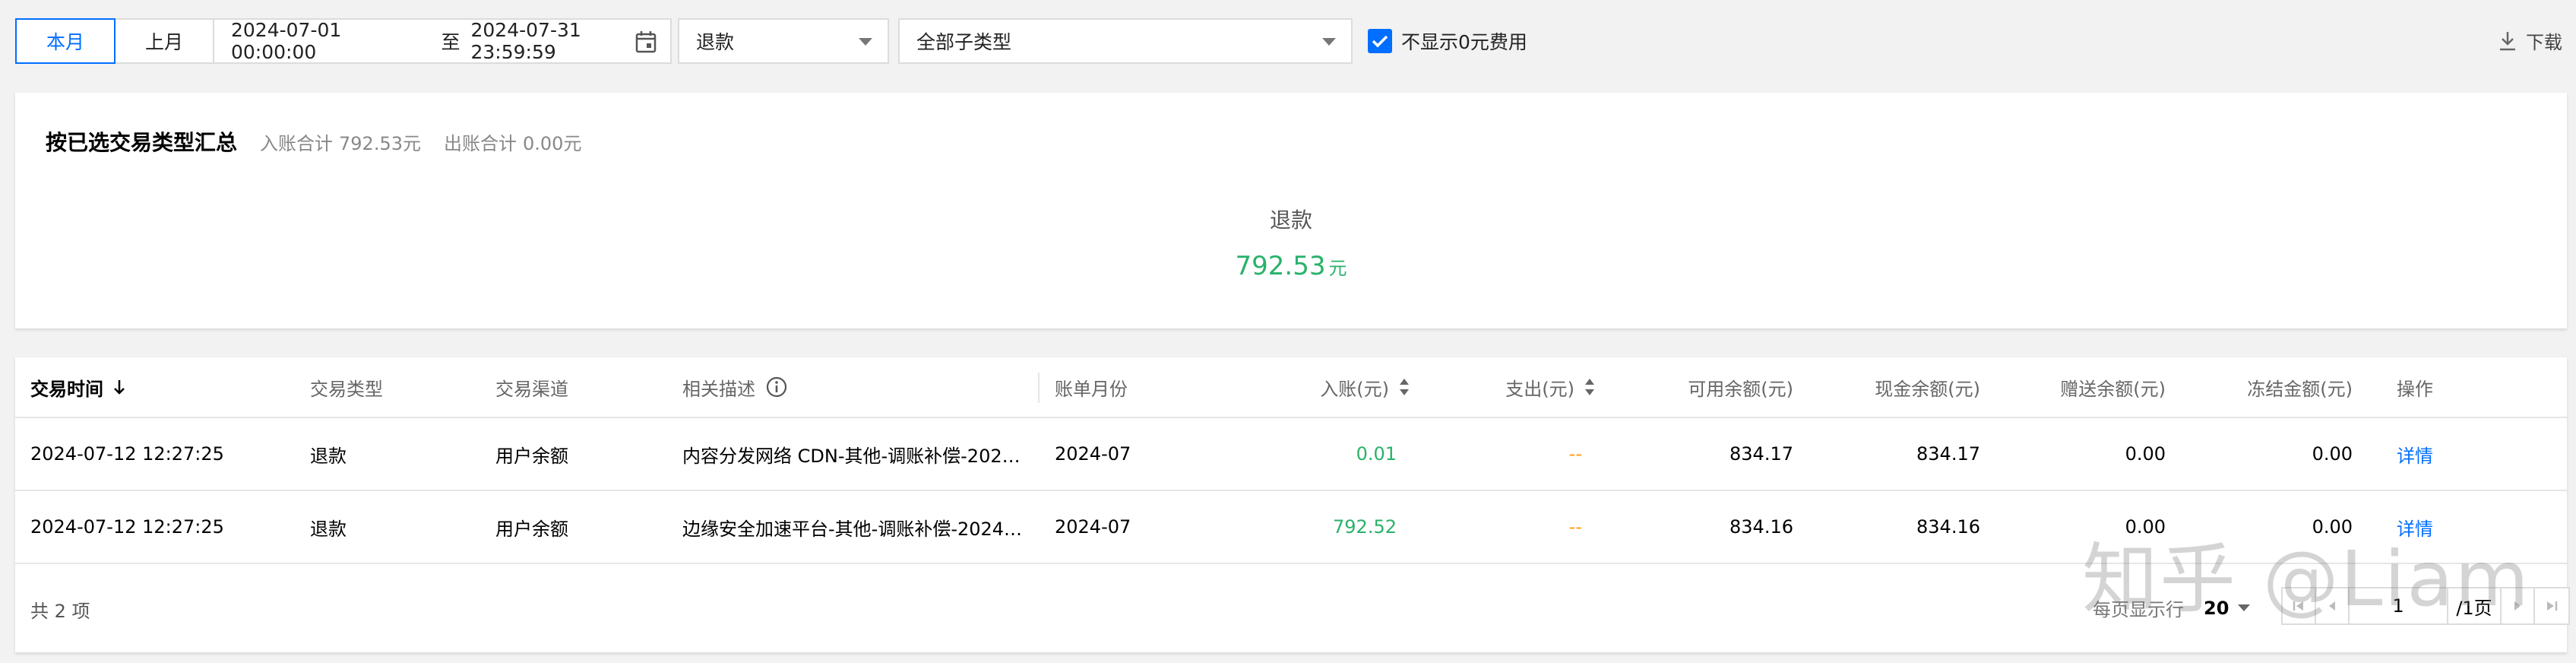  I want to click on col-gift-header: 赠送余额(元), so click(2113, 389).